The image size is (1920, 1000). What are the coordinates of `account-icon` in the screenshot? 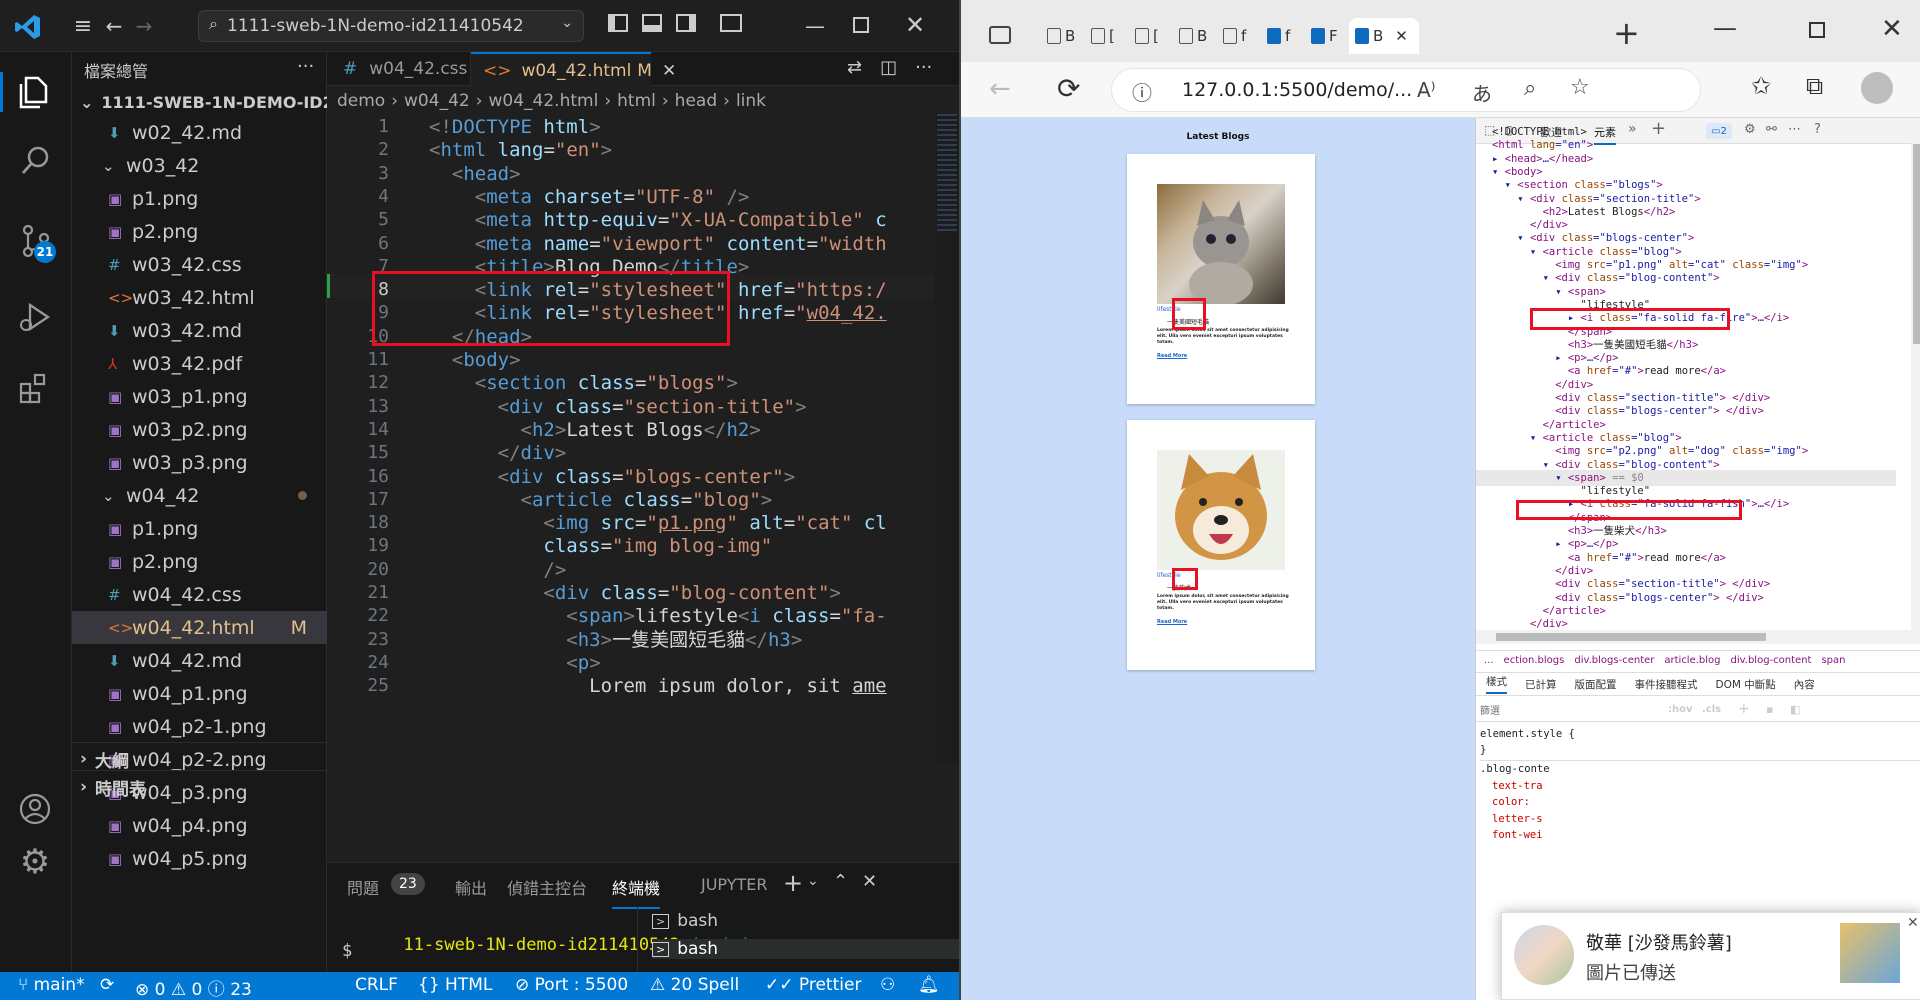 It's located at (35, 809).